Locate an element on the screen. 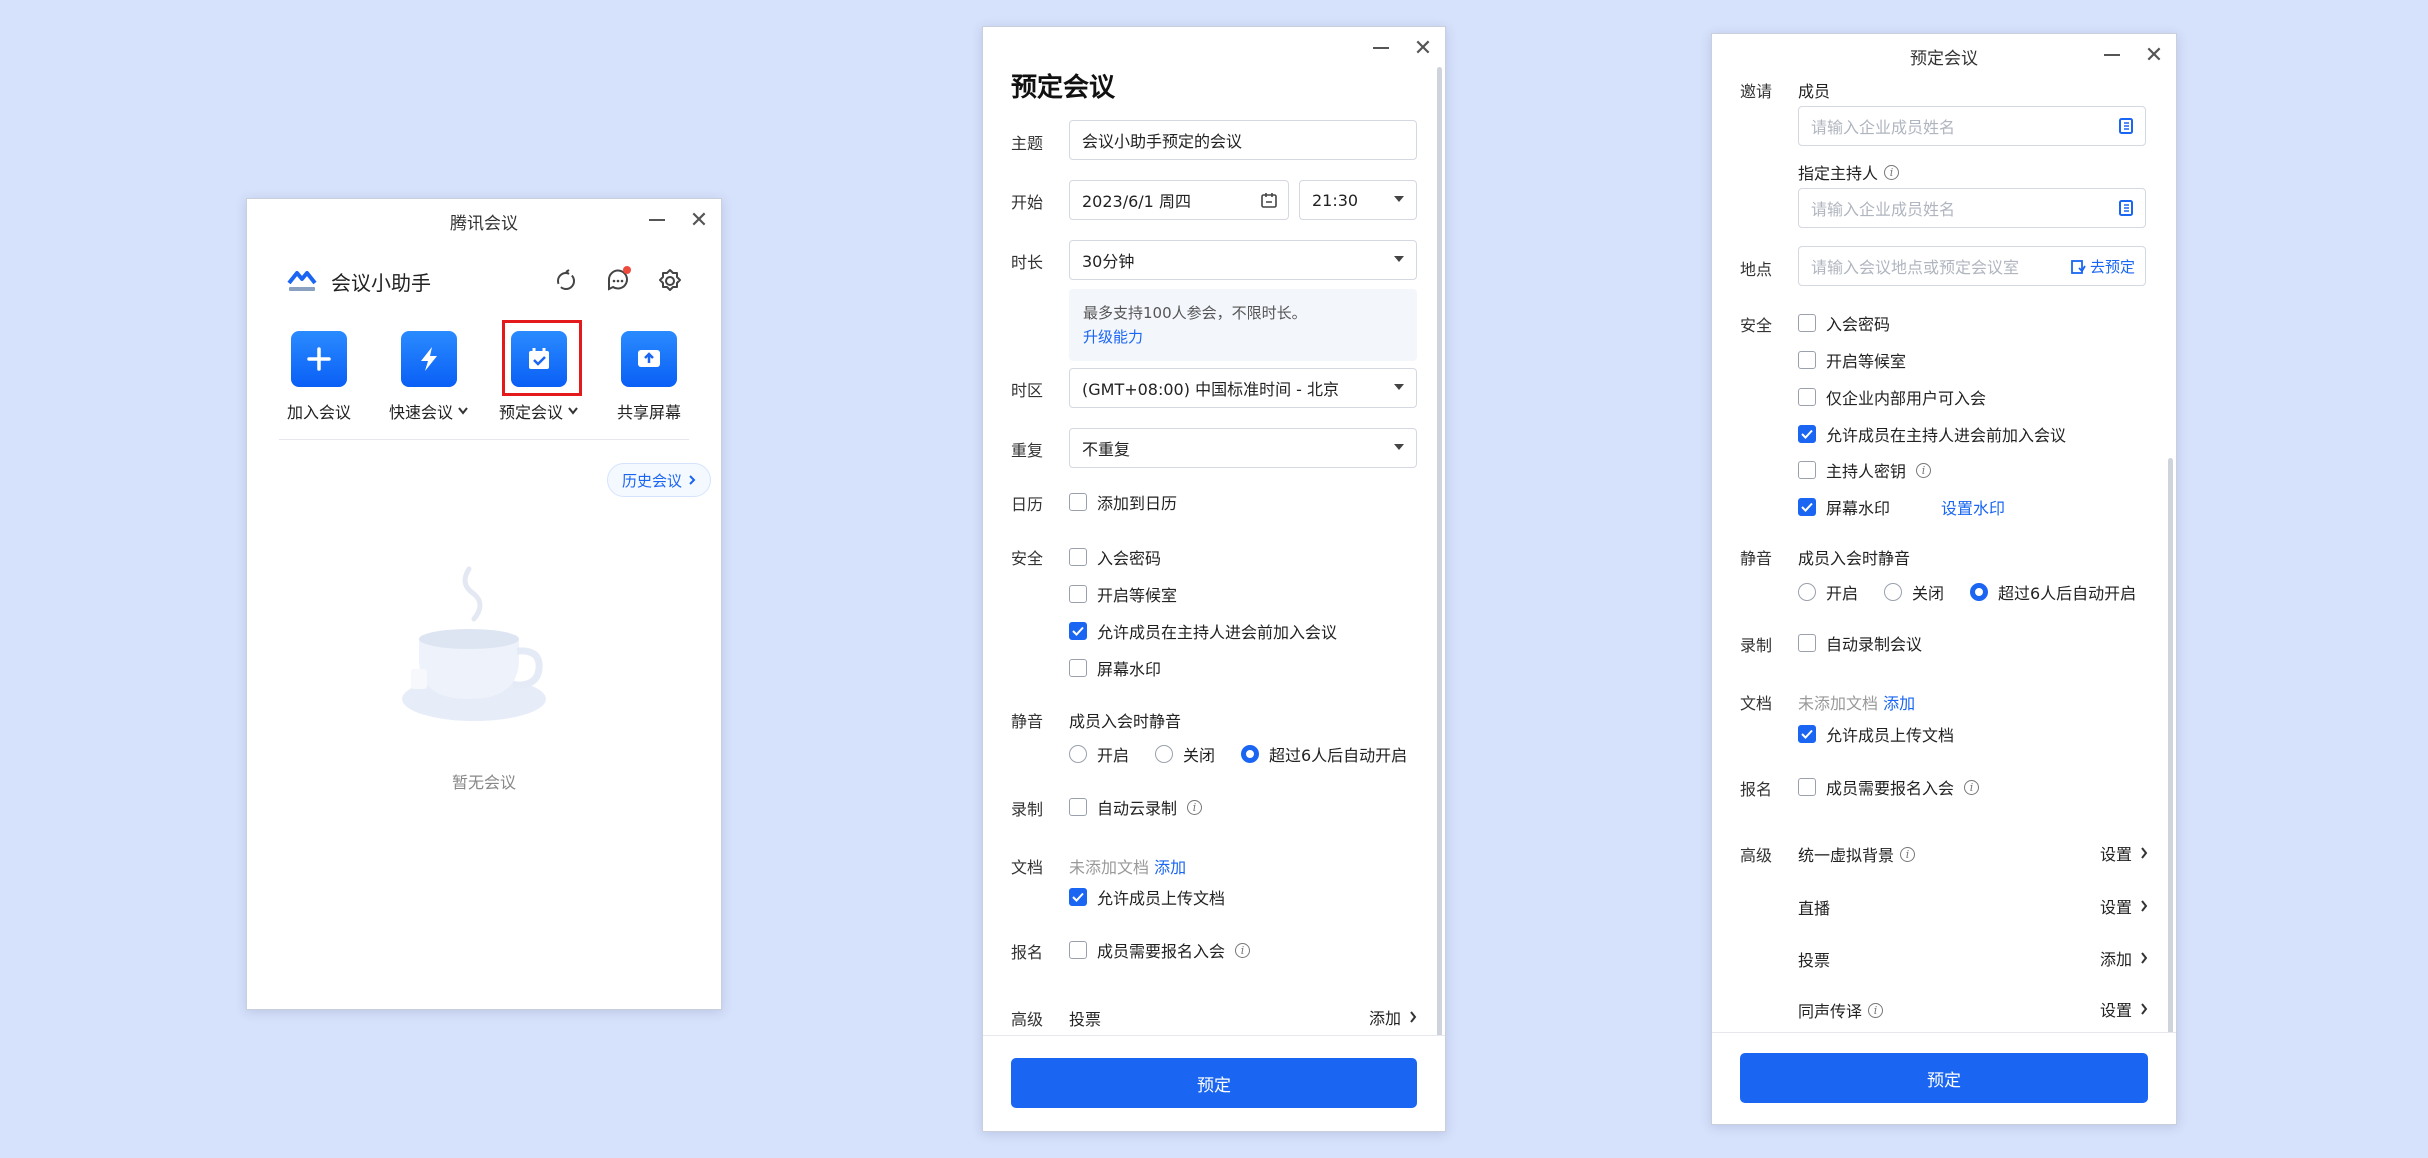 This screenshot has height=1158, width=2428. duration-select: 30分钟 is located at coordinates (1243, 260).